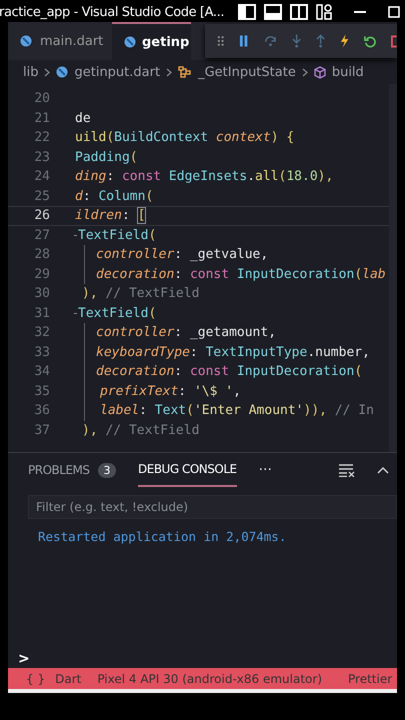  What do you see at coordinates (41, 274) in the screenshot?
I see `line-number: 29` at bounding box center [41, 274].